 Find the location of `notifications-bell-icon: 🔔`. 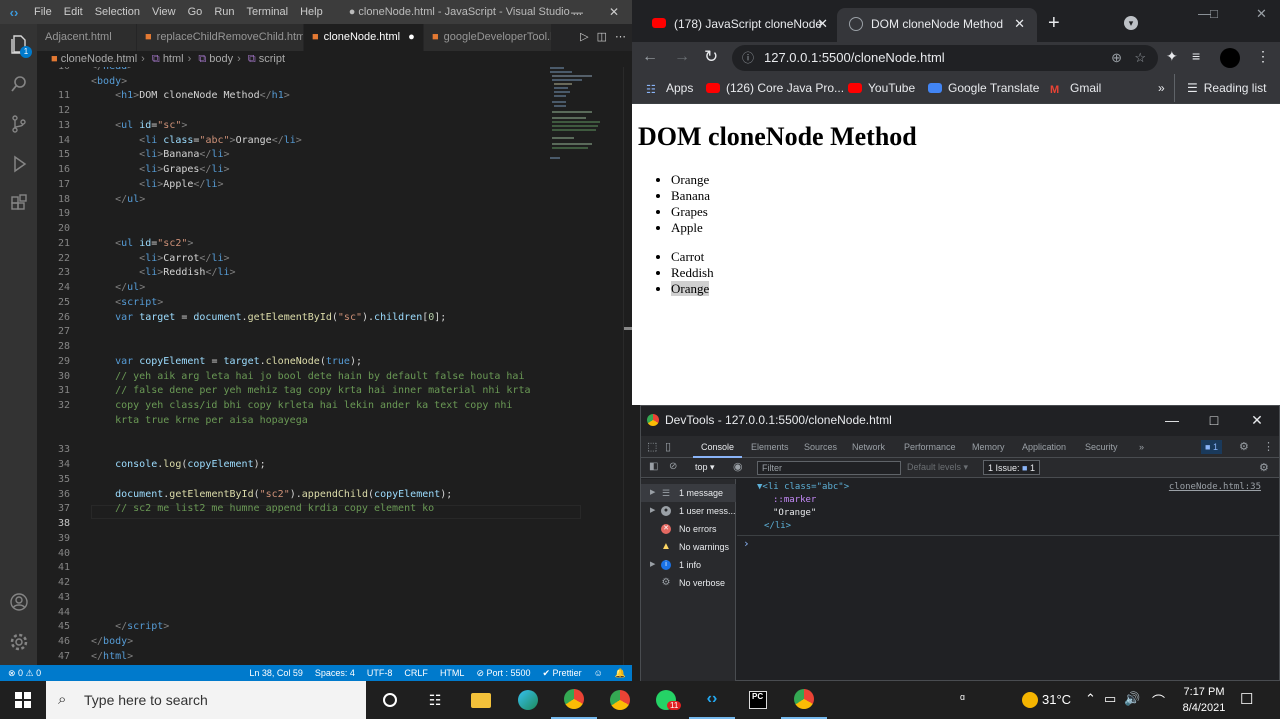

notifications-bell-icon: 🔔 is located at coordinates (620, 673).